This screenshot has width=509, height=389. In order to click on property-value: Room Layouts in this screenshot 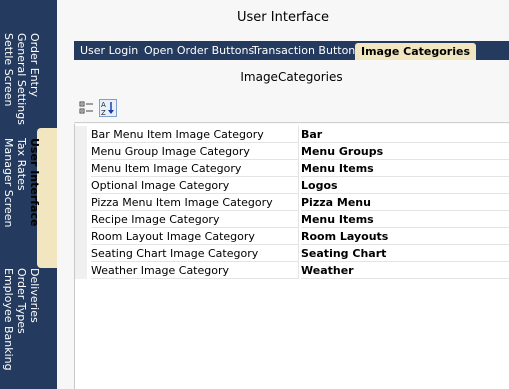, I will do `click(405, 236)`.